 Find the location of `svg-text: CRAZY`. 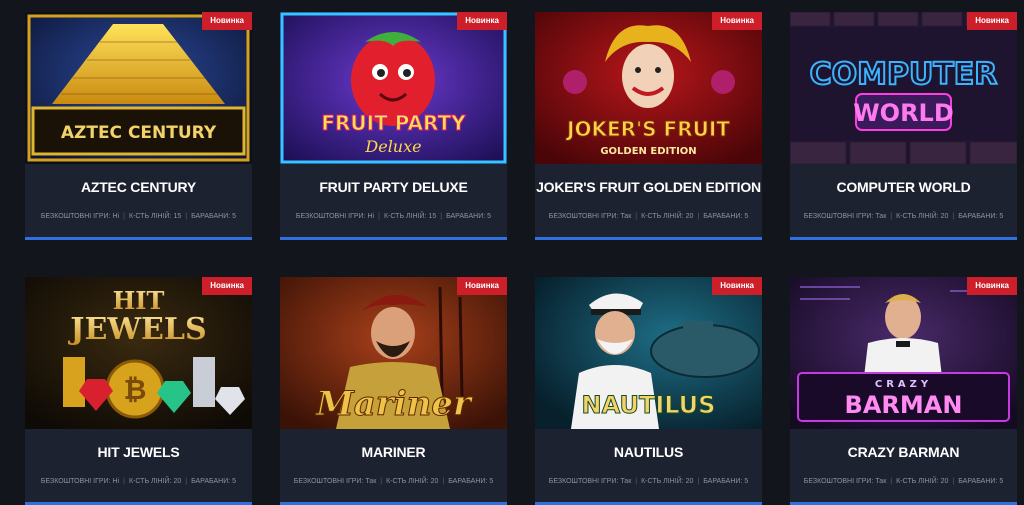

svg-text: CRAZY is located at coordinates (903, 384).